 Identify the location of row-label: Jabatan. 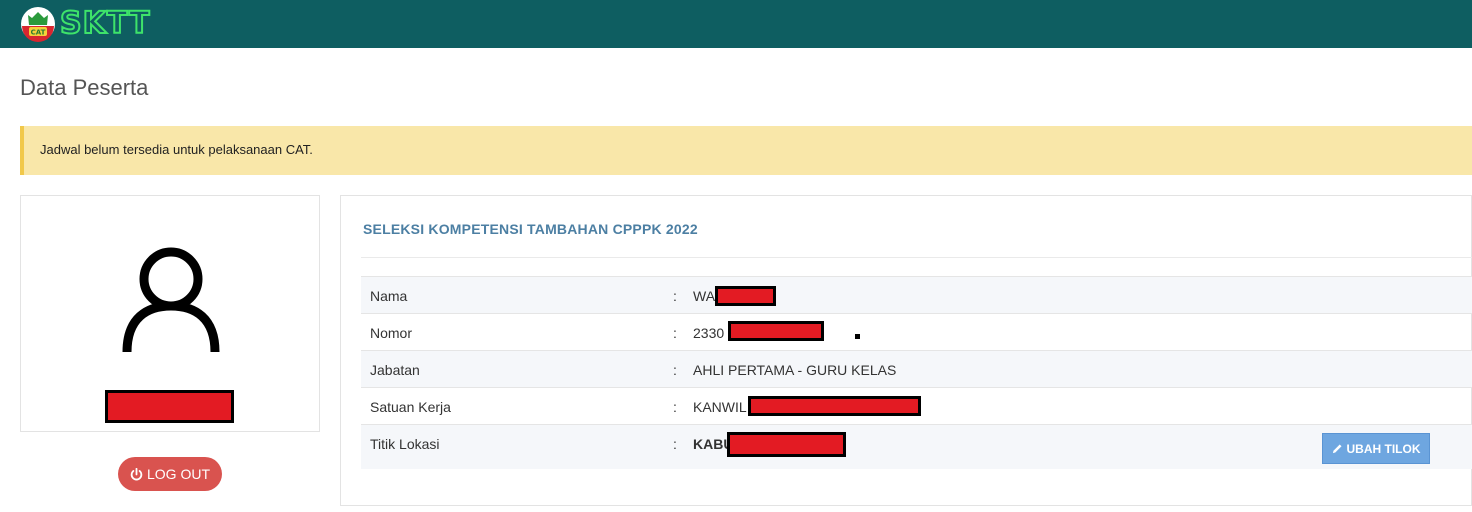
(395, 370).